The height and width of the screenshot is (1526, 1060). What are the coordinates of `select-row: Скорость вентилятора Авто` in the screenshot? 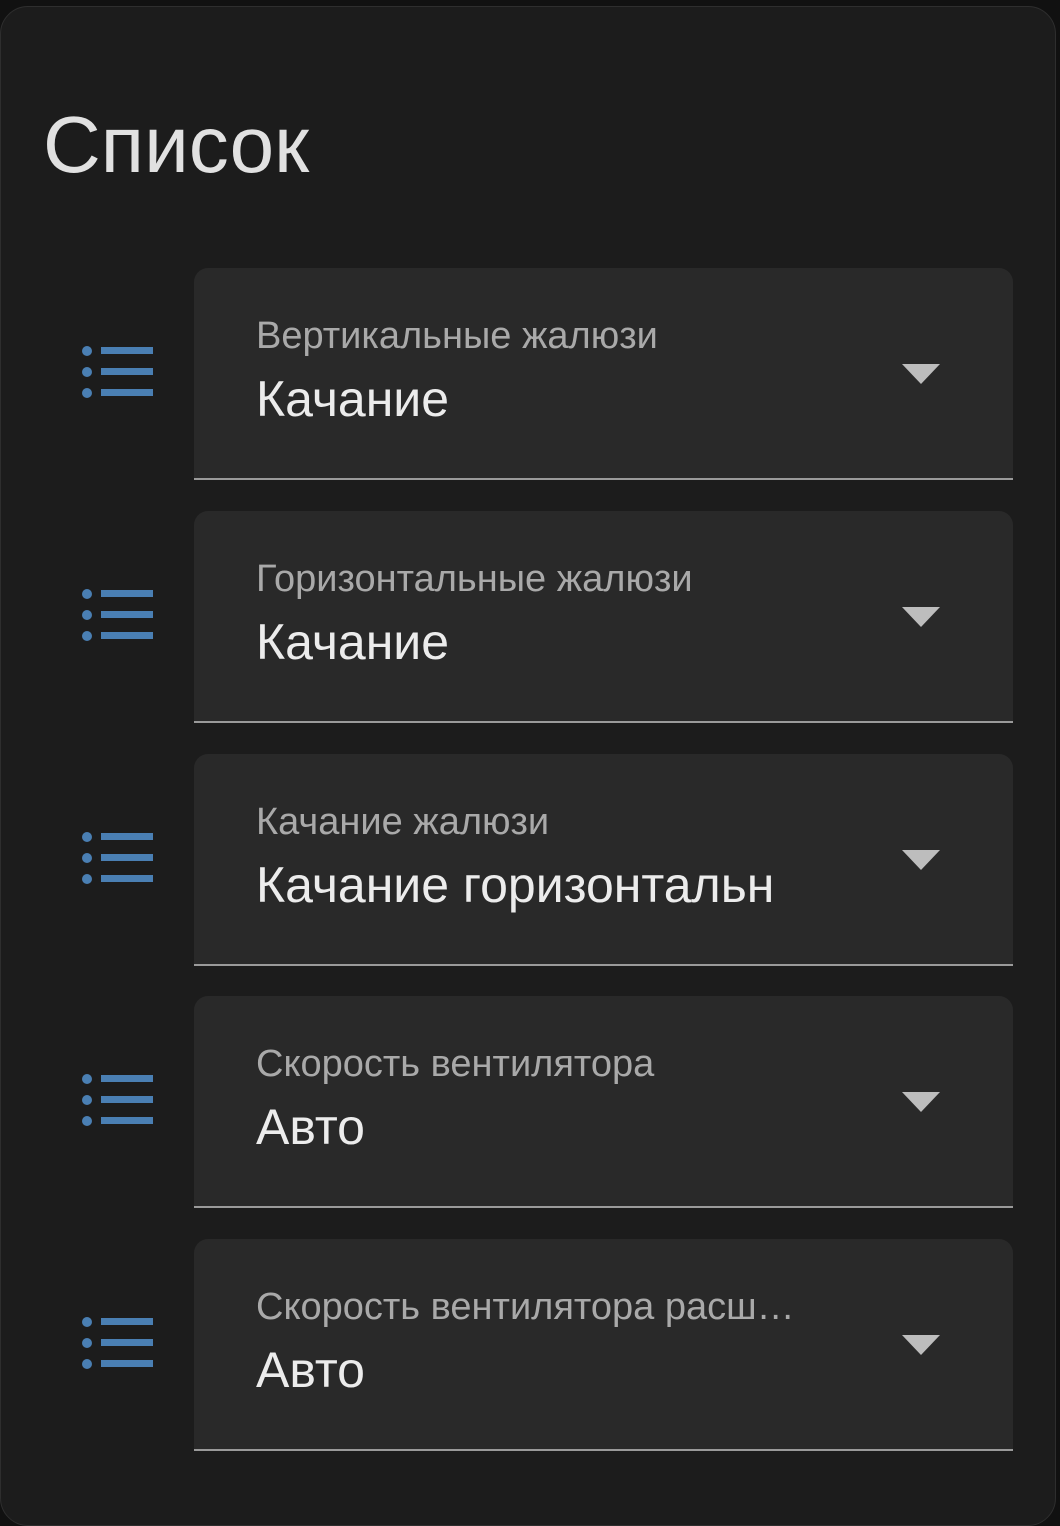 It's located at (529, 1102).